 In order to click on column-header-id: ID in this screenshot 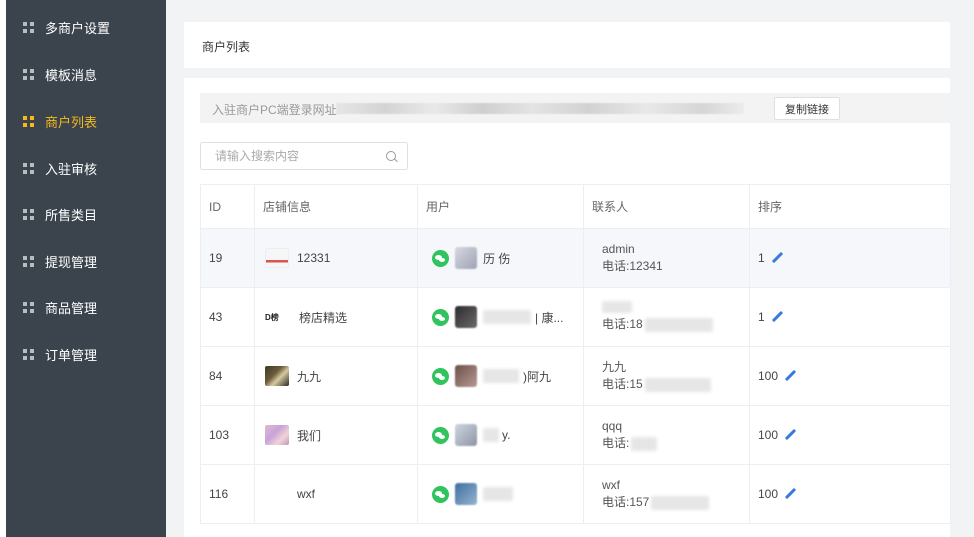, I will do `click(228, 207)`.